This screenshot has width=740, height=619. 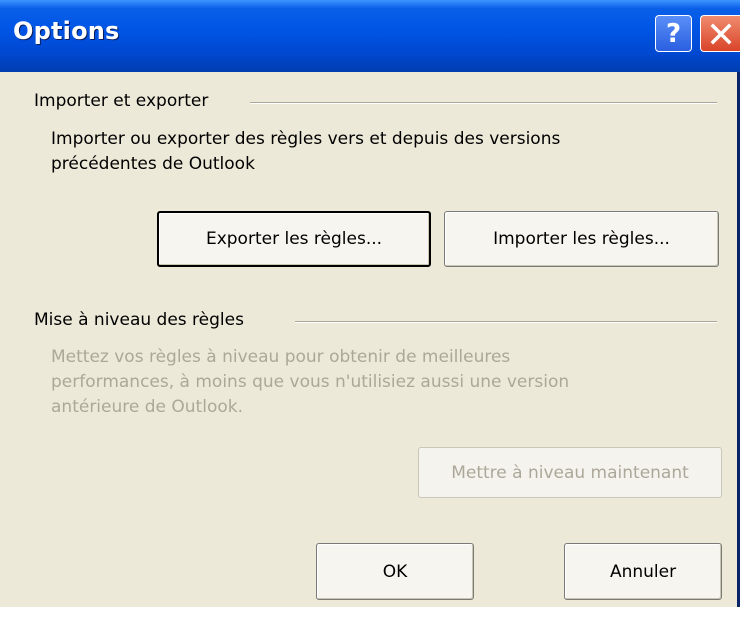 What do you see at coordinates (643, 571) in the screenshot?
I see `cancel-button: Annuler` at bounding box center [643, 571].